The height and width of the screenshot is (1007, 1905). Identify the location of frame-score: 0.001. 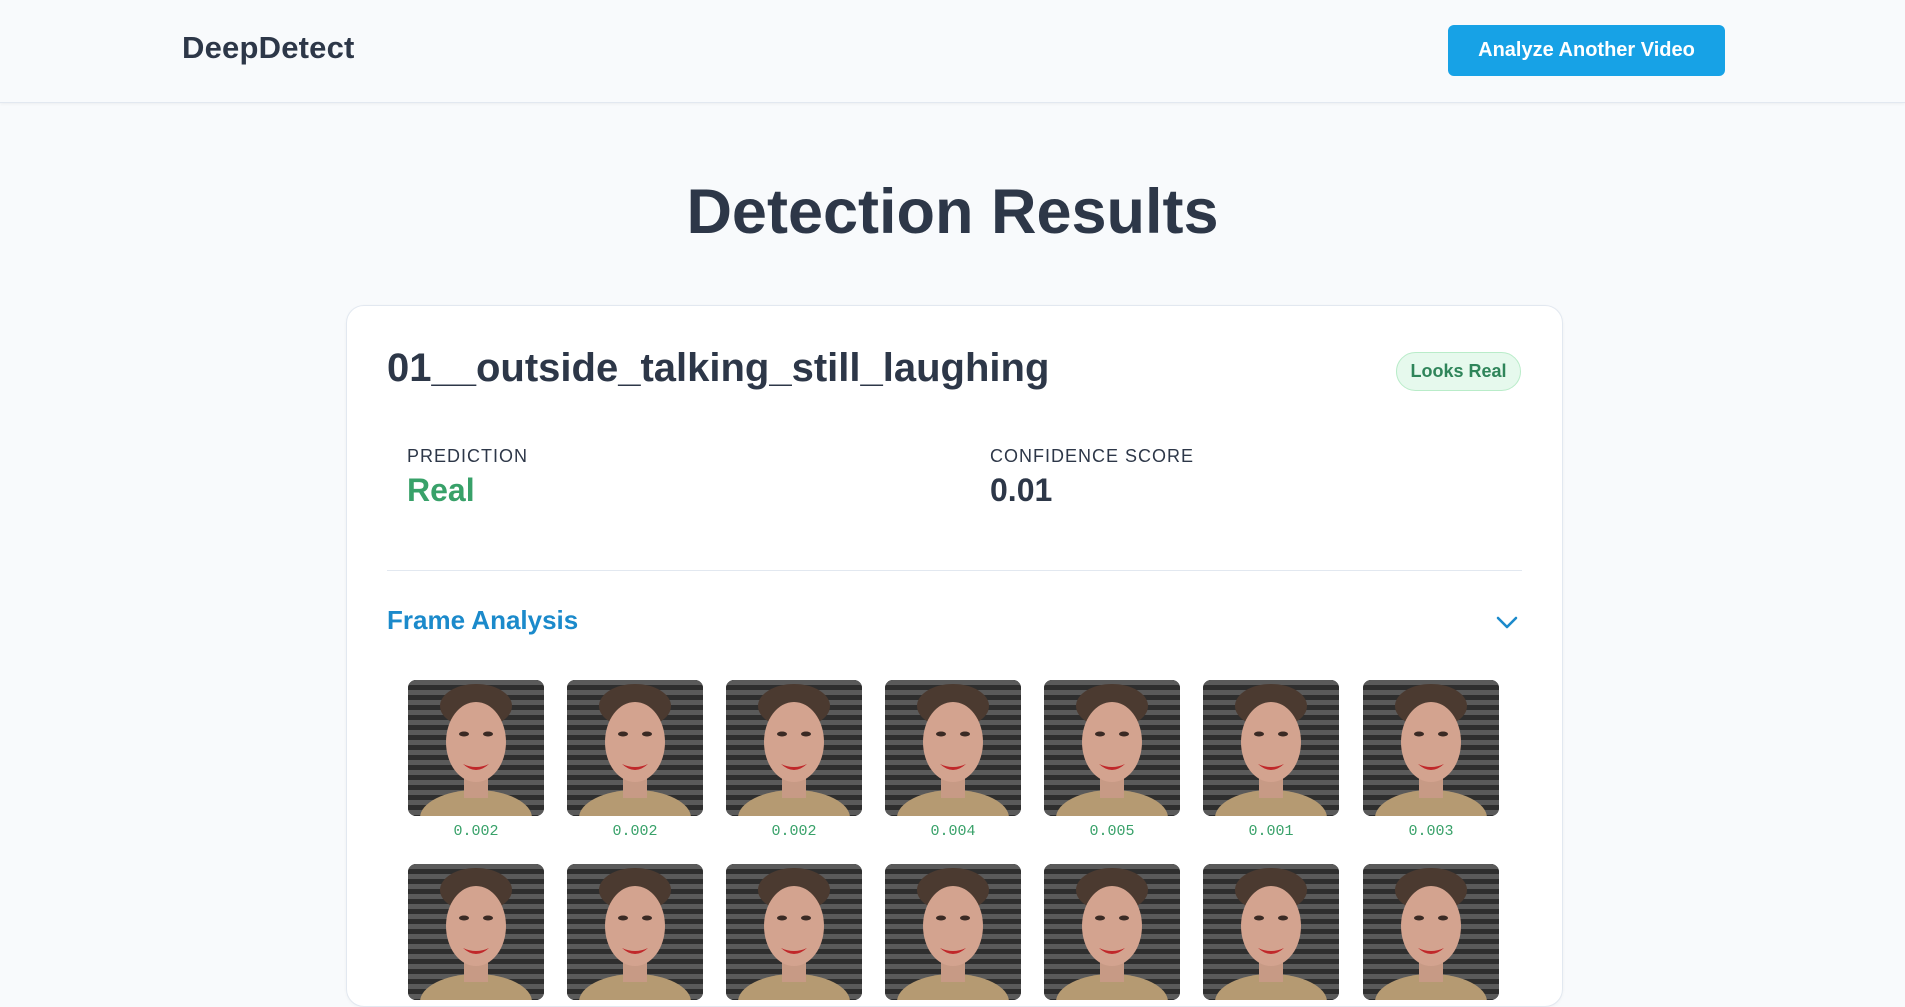
(1271, 831).